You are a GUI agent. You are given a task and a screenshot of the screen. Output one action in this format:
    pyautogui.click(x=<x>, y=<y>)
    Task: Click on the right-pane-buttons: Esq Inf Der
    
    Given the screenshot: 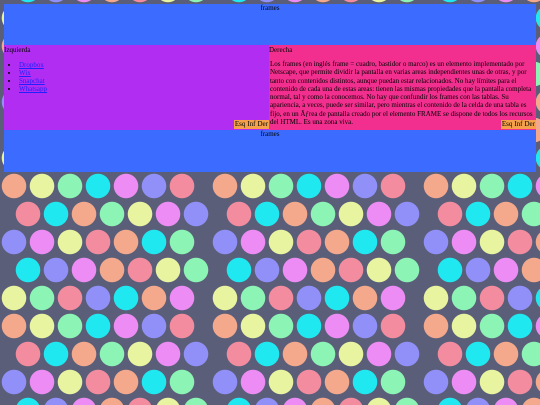 What is the action you would take?
    pyautogui.click(x=518, y=124)
    